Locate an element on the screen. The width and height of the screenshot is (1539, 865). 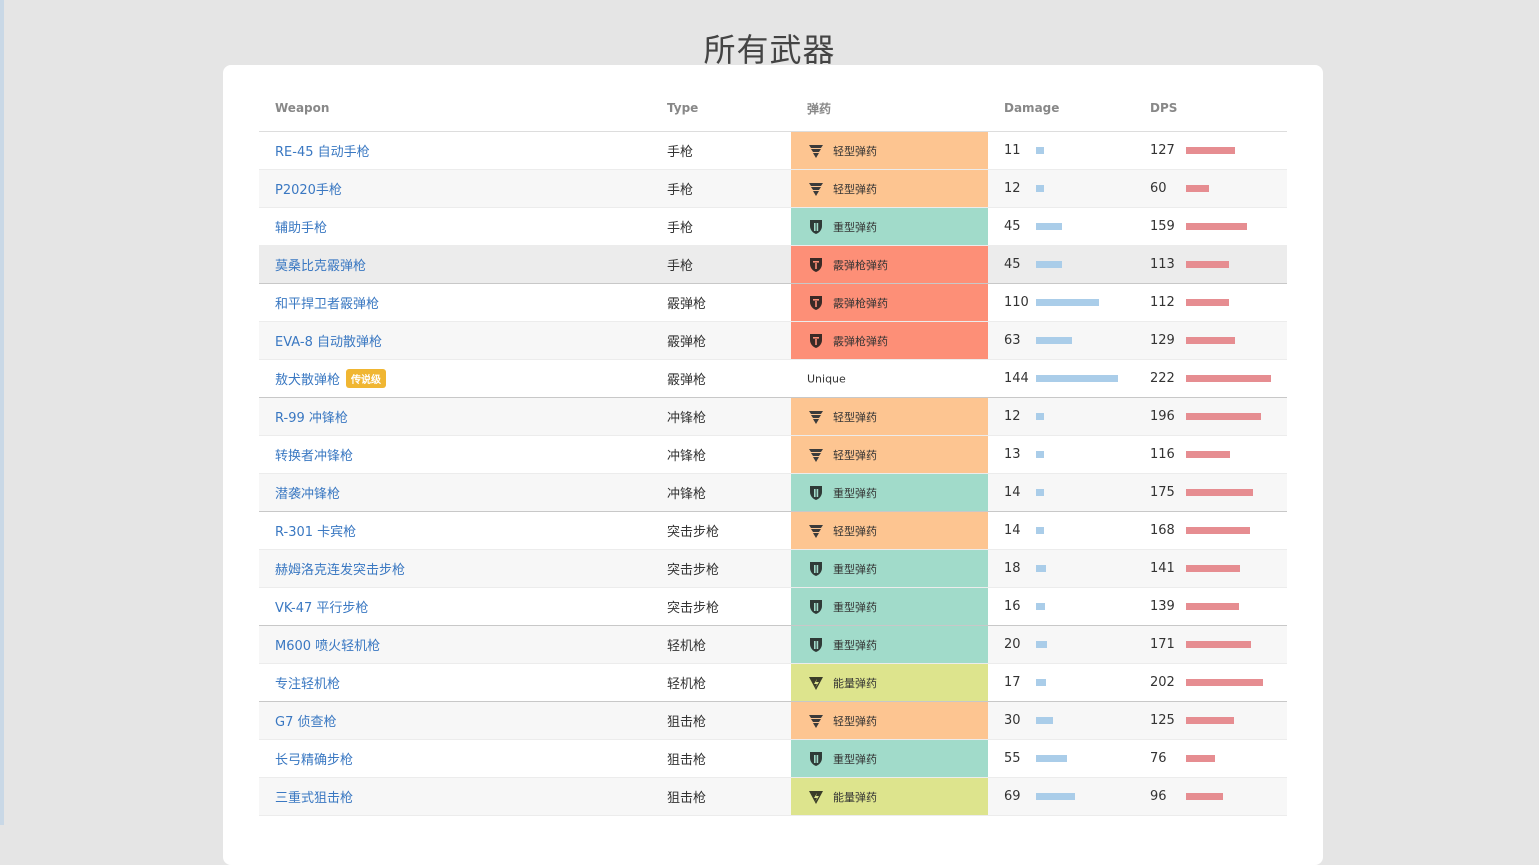
damage-cell: 13 is located at coordinates (1061, 454).